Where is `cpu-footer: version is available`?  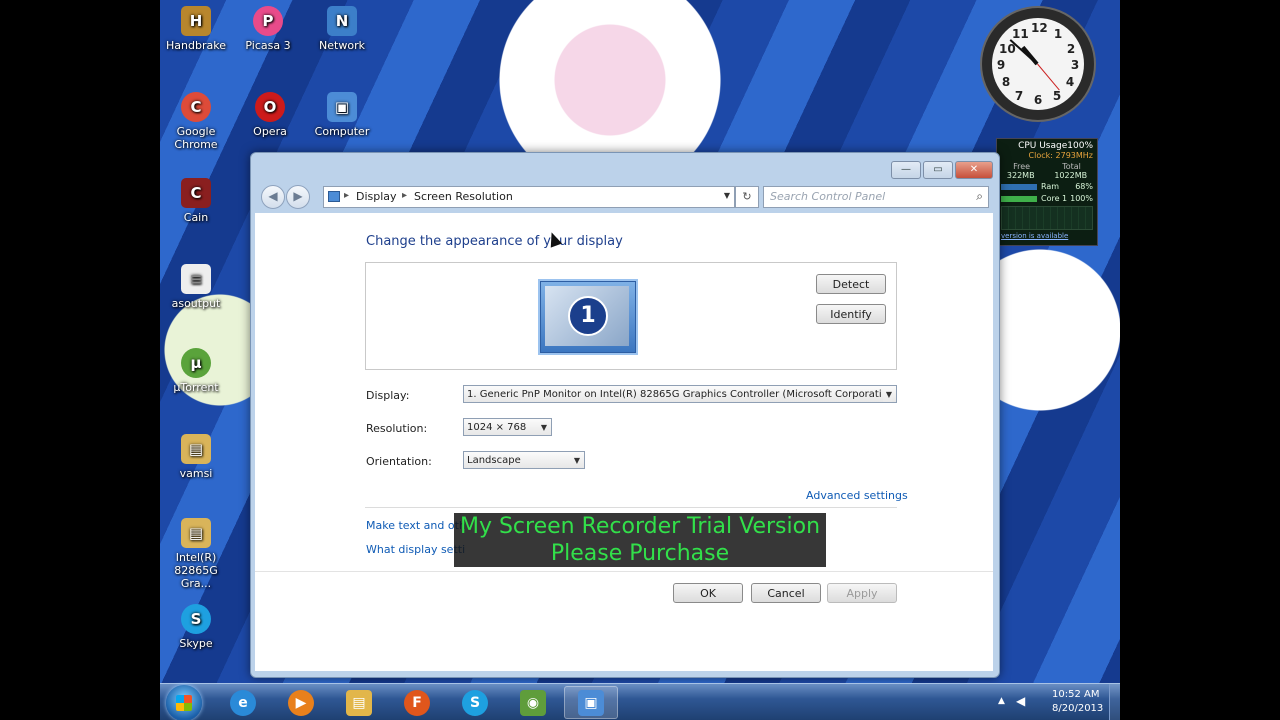
cpu-footer: version is available is located at coordinates (1047, 236).